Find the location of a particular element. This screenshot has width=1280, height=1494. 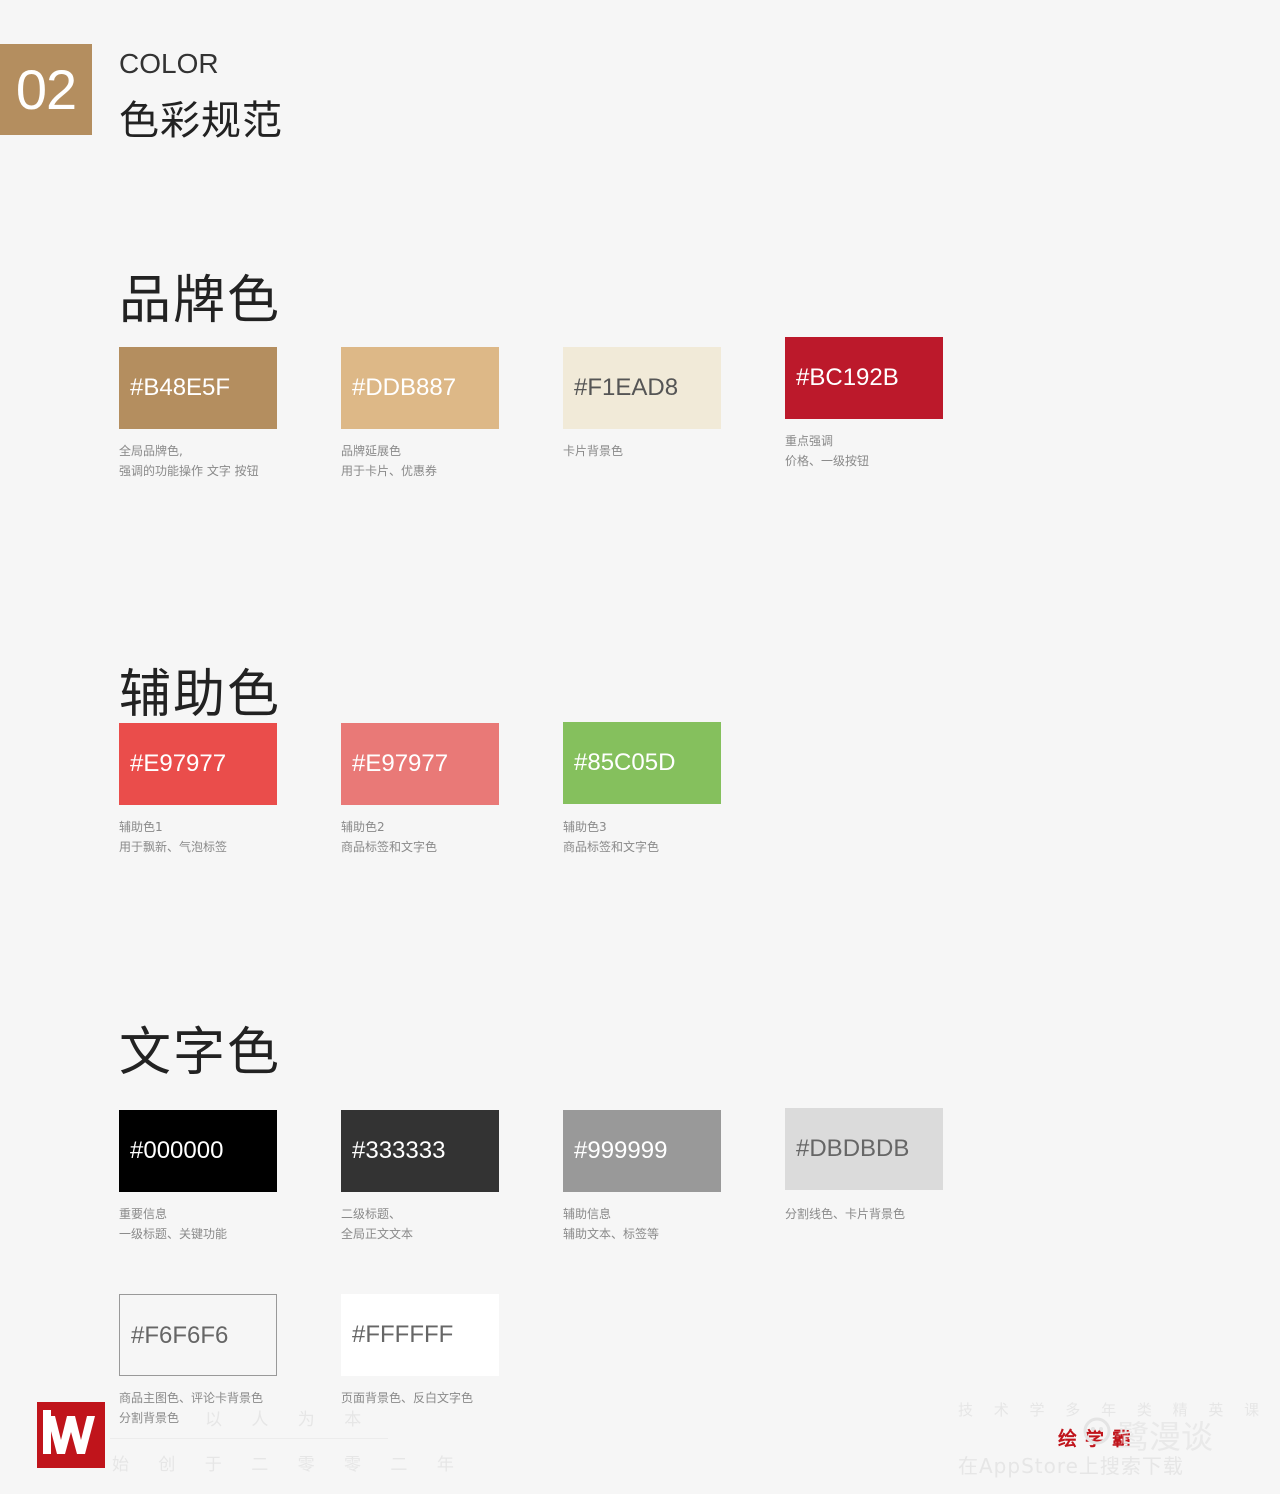

watermark-text: 鹭漫谈 is located at coordinates (1165, 1437).